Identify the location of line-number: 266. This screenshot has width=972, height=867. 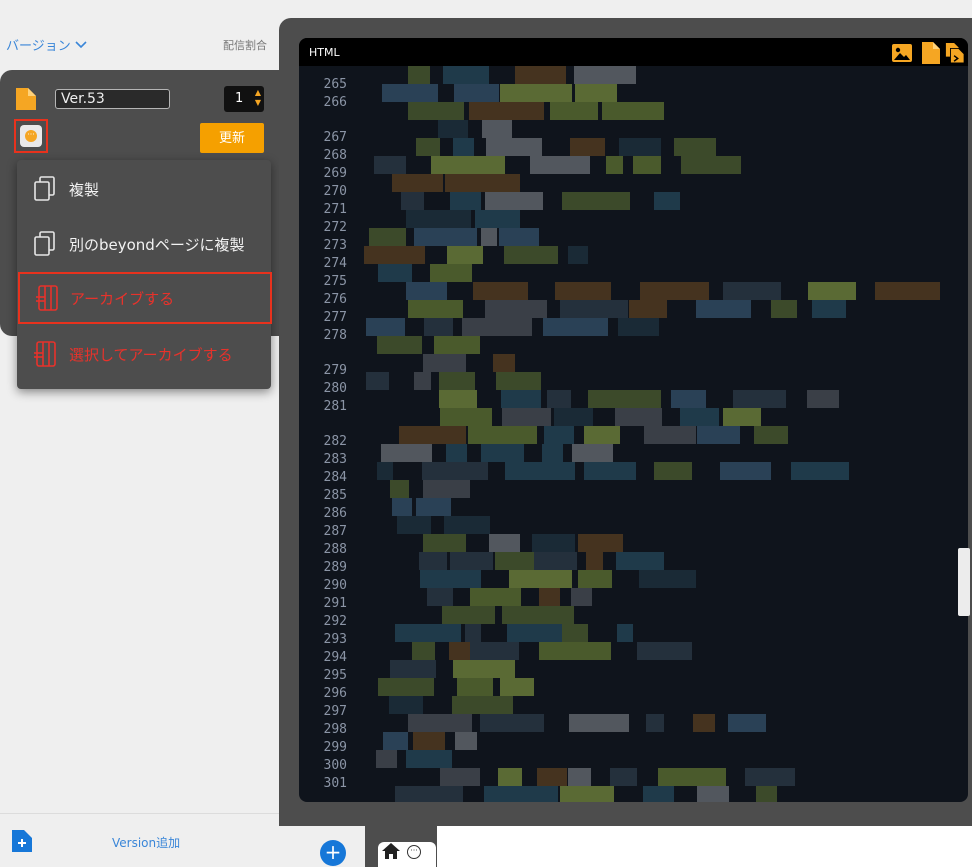
(335, 102).